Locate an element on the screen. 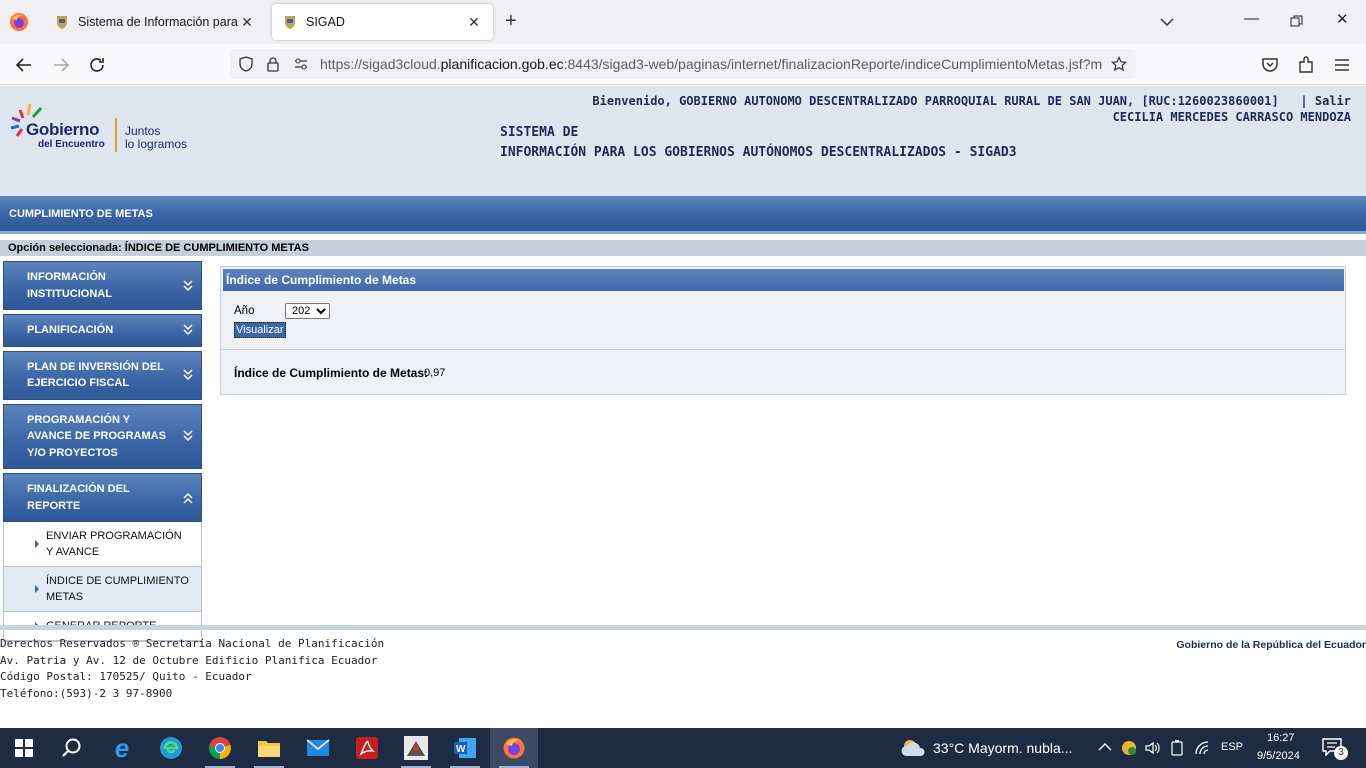 The height and width of the screenshot is (768, 1366). acrobat-icon is located at coordinates (367, 748).